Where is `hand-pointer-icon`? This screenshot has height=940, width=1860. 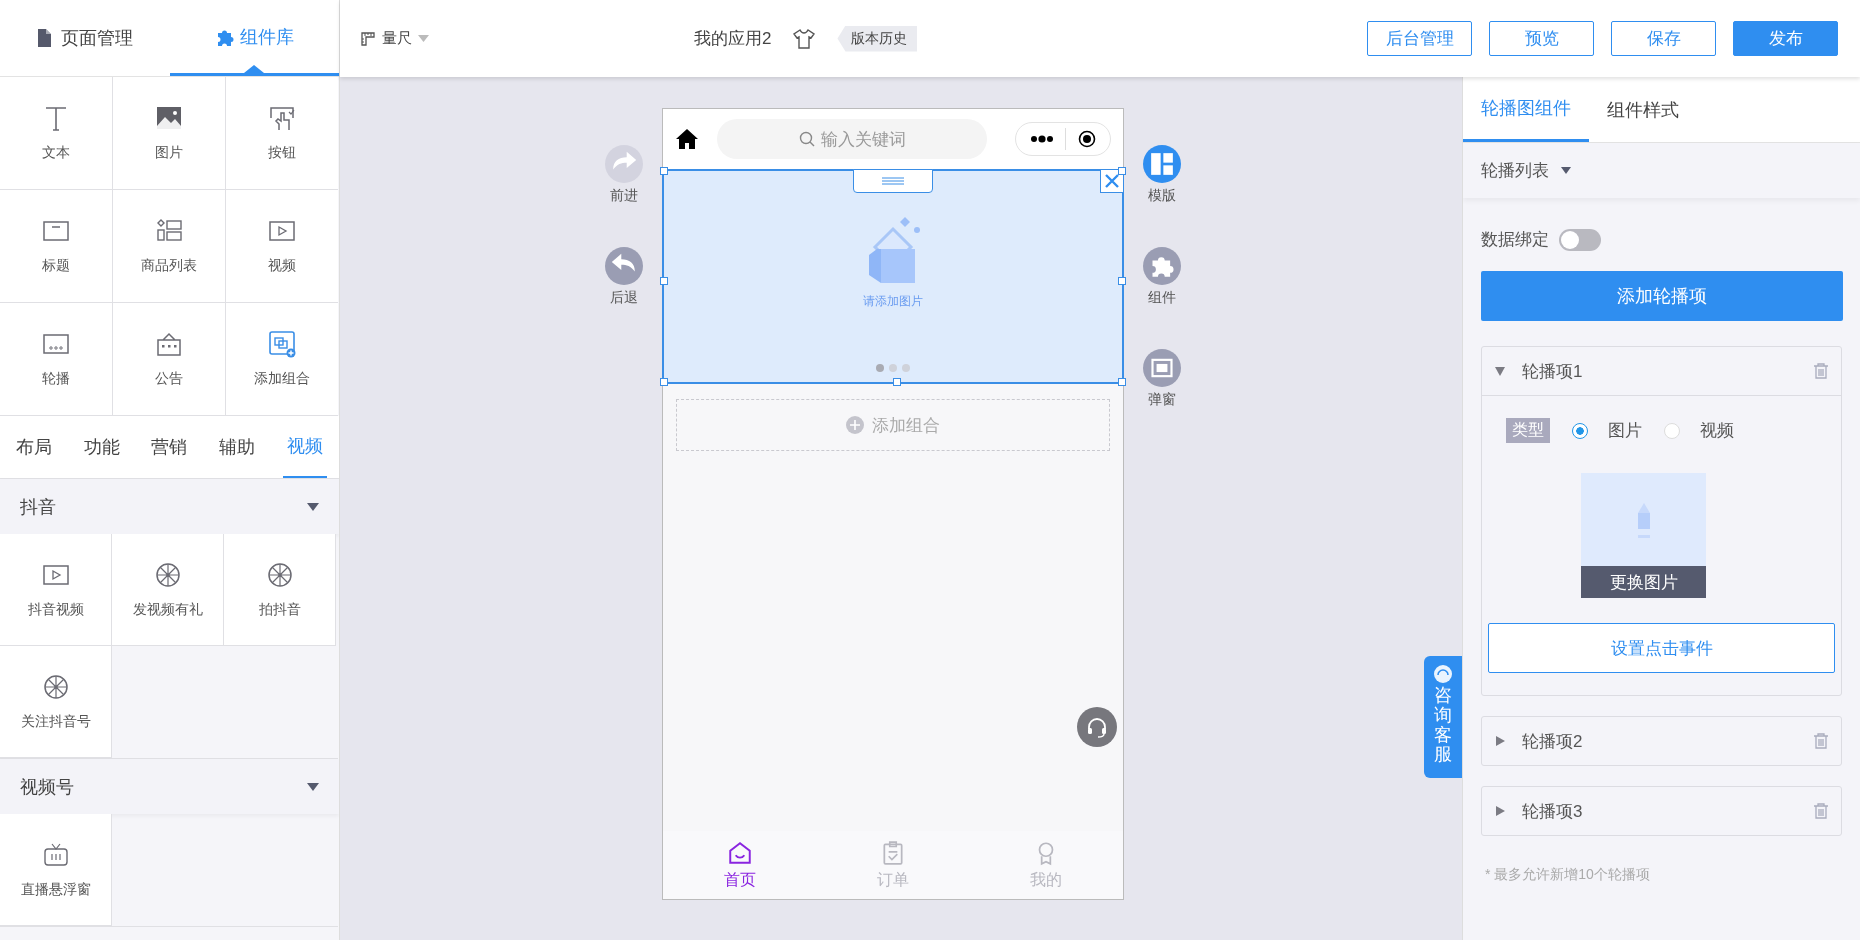
hand-pointer-icon is located at coordinates (282, 118).